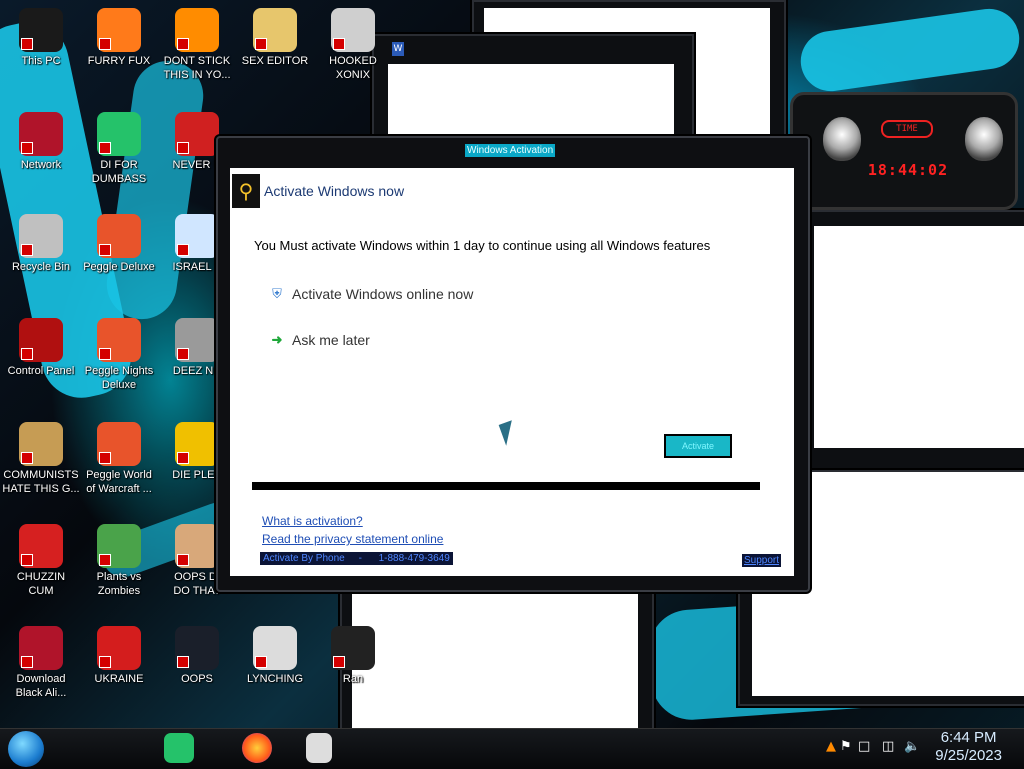  I want to click on die-icon, so click(197, 444).